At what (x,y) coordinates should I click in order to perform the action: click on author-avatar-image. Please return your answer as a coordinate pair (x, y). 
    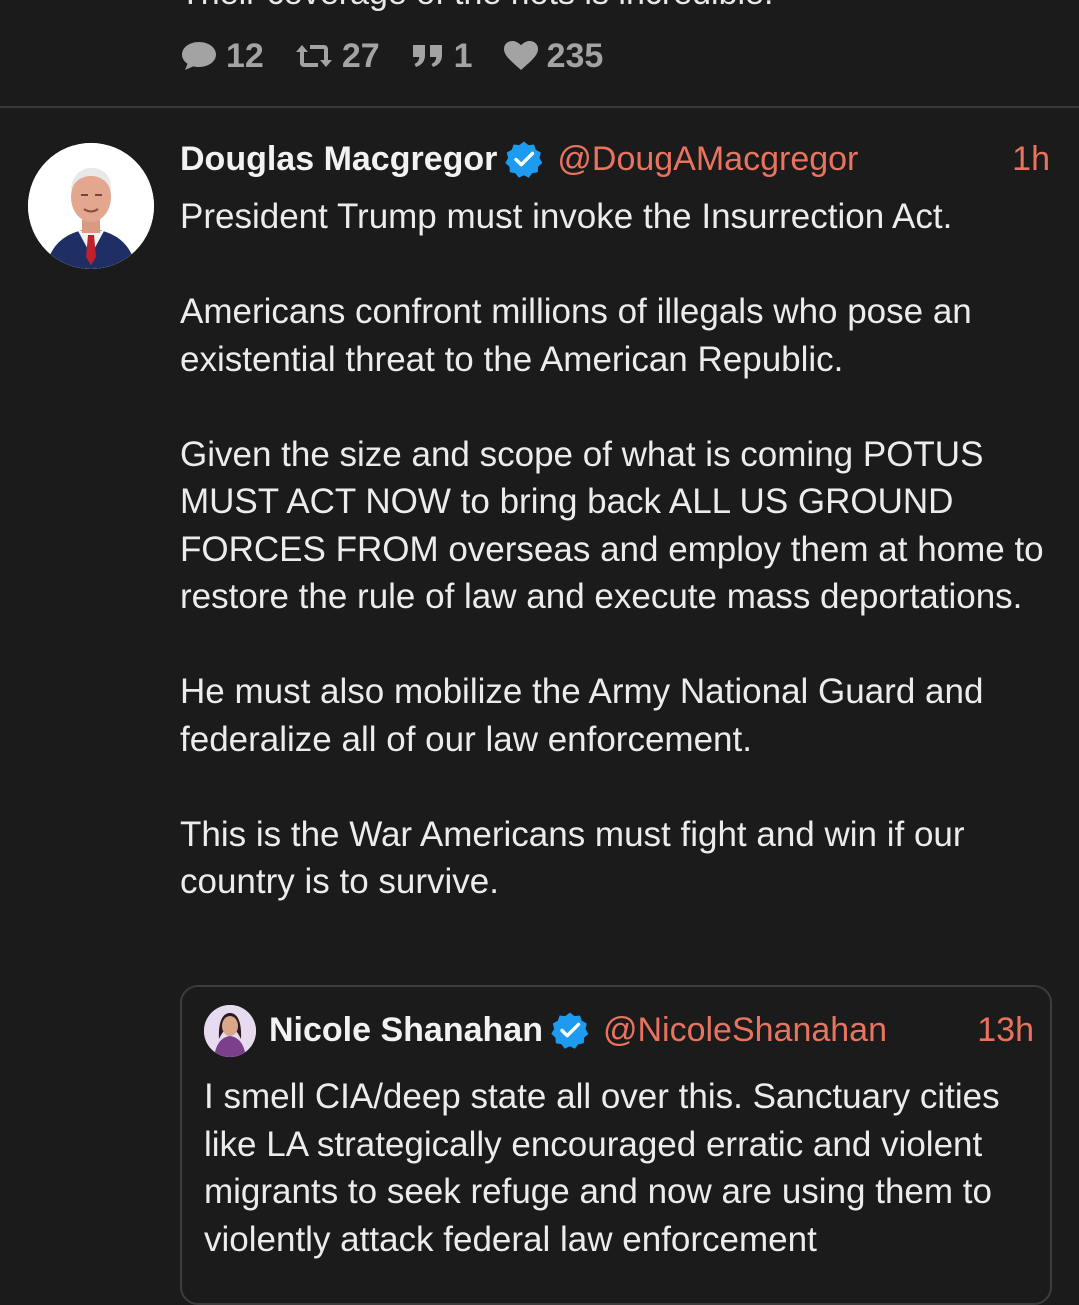
    Looking at the image, I should click on (91, 206).